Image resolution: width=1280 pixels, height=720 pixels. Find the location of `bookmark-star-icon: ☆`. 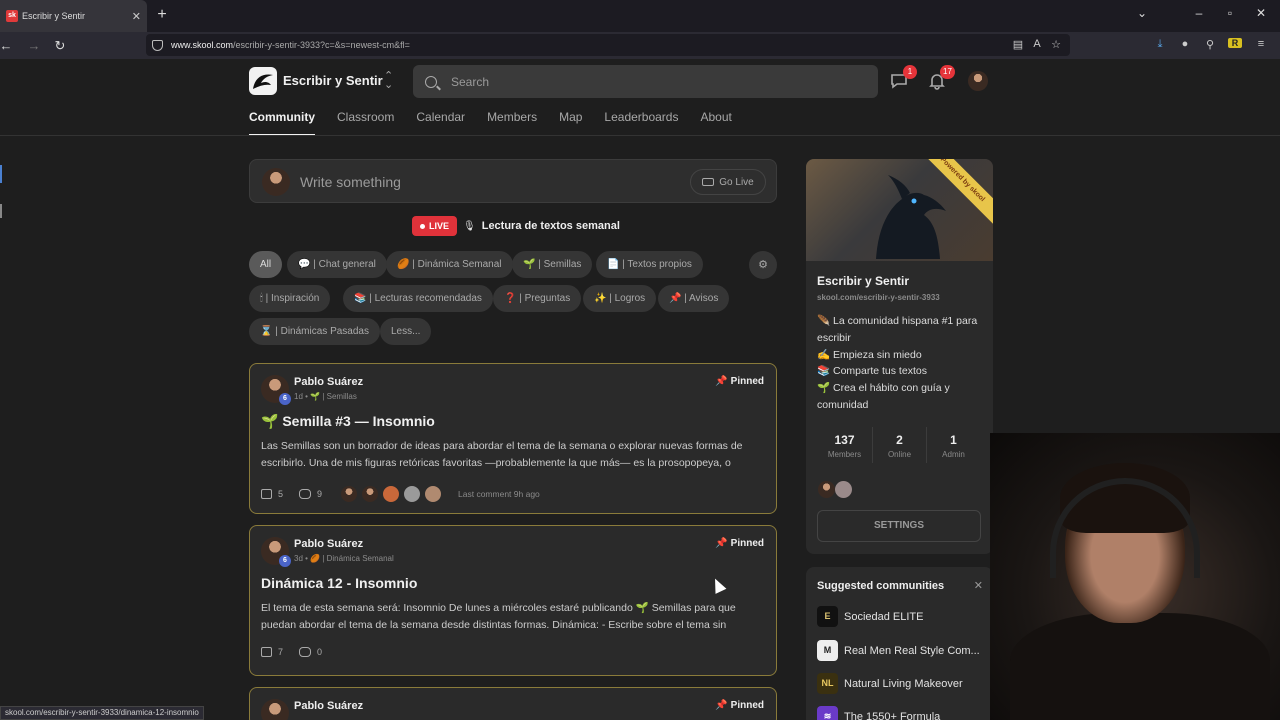

bookmark-star-icon: ☆ is located at coordinates (1056, 44).